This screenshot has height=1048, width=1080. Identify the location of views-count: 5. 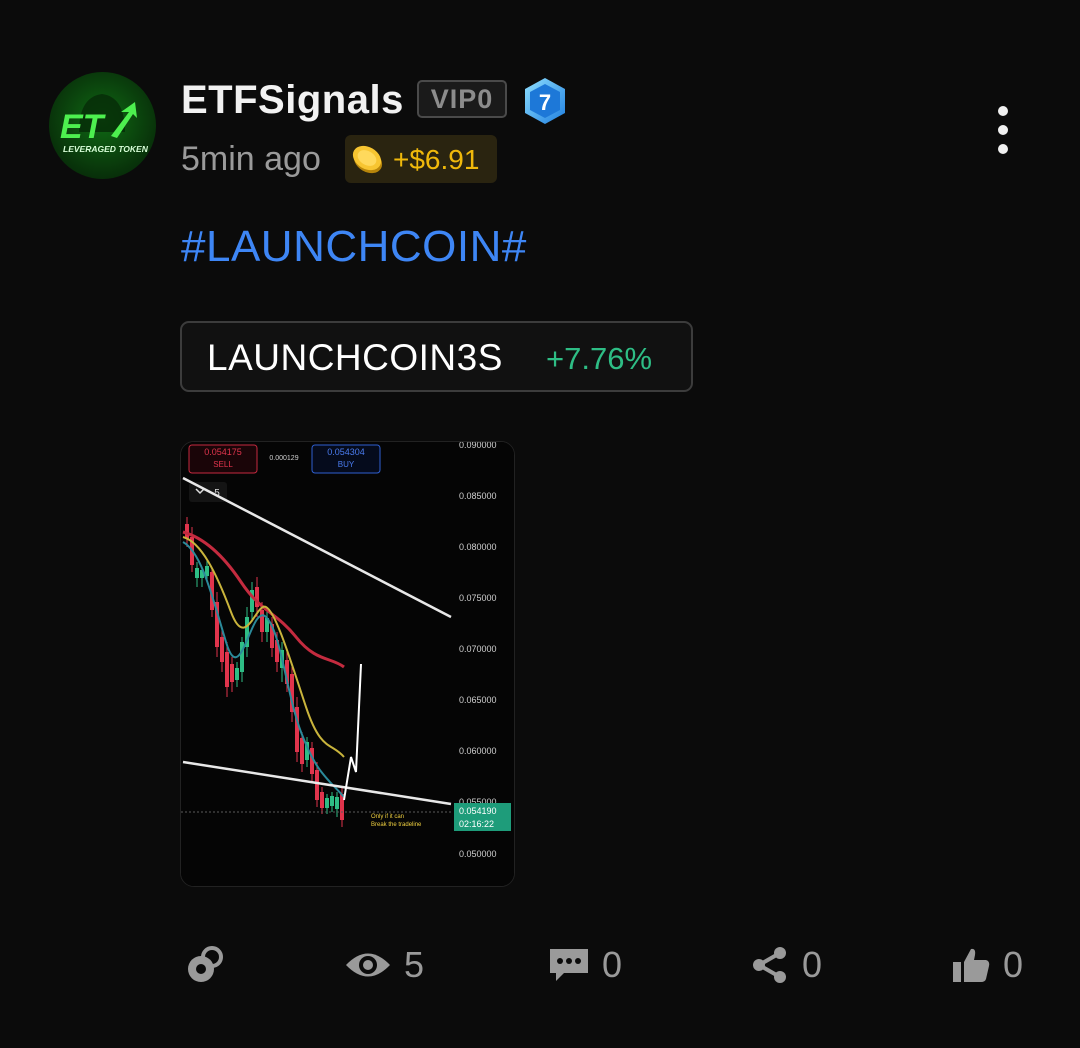
(414, 964).